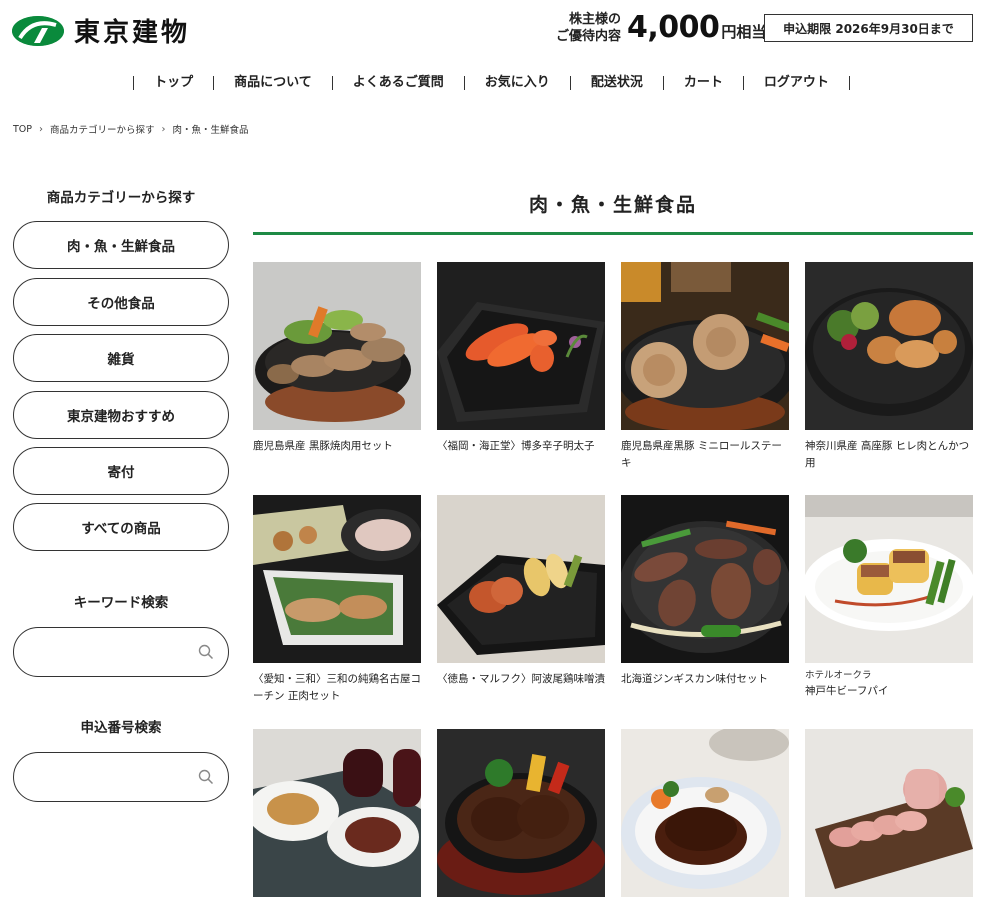 This screenshot has height=903, width=993. Describe the element at coordinates (397, 83) in the screenshot. I see `nav-faq: よくあるご質問` at that location.